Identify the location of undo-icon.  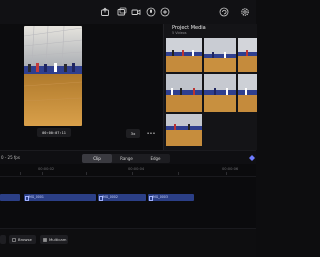
(224, 12).